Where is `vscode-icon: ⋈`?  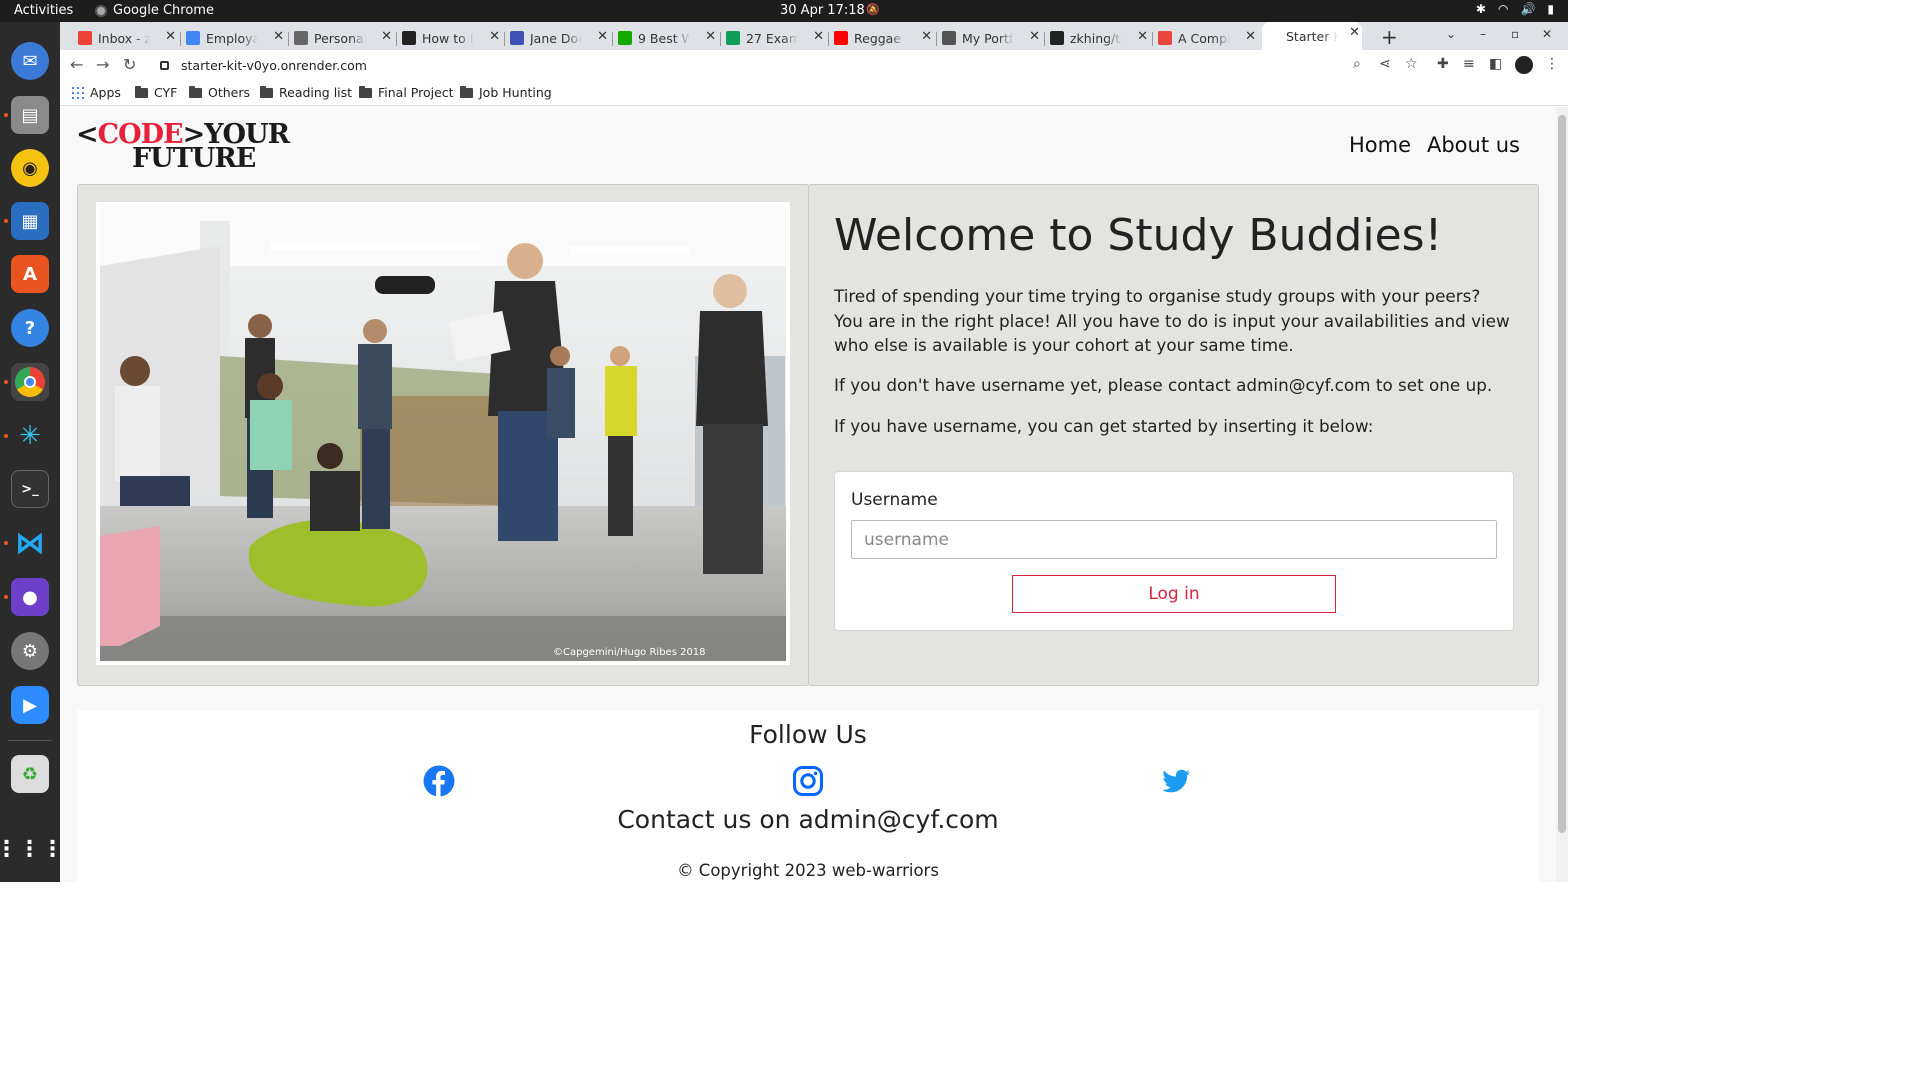
vscode-icon: ⋈ is located at coordinates (30, 543).